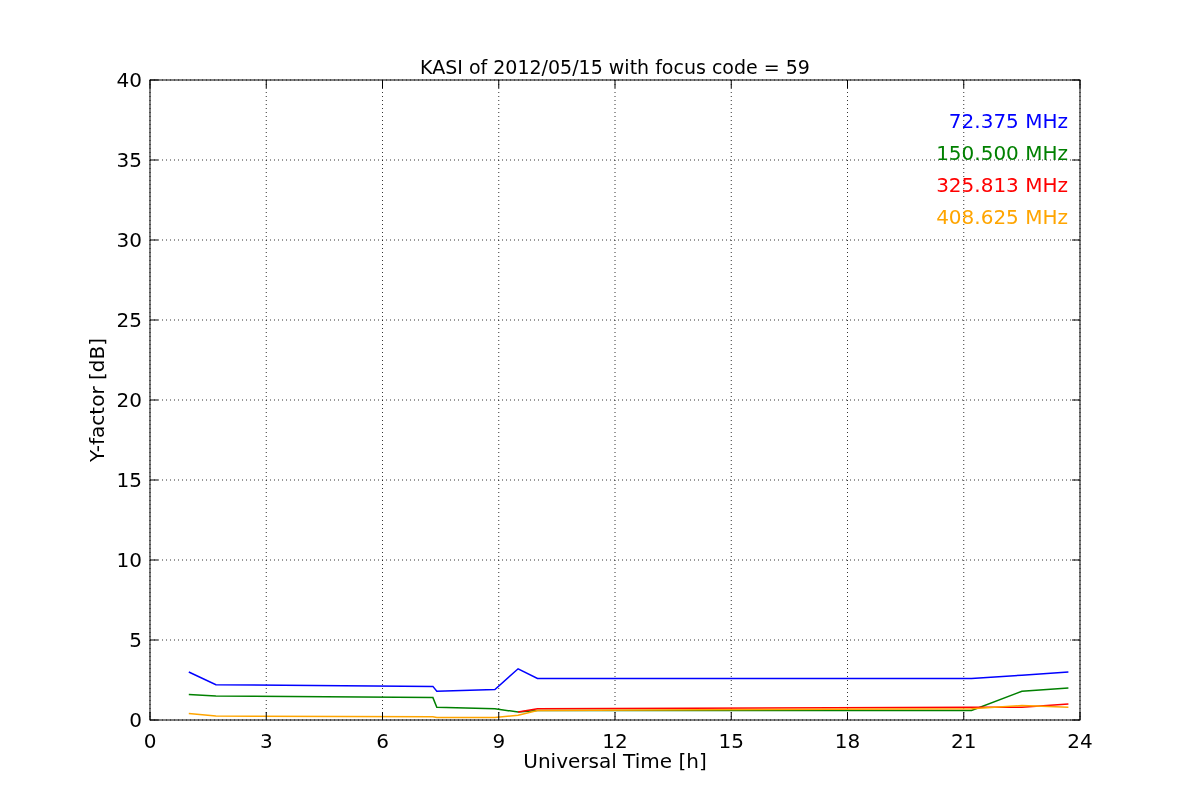 The height and width of the screenshot is (800, 1200). Describe the element at coordinates (731, 741) in the screenshot. I see `x-tick-label: 15` at that location.